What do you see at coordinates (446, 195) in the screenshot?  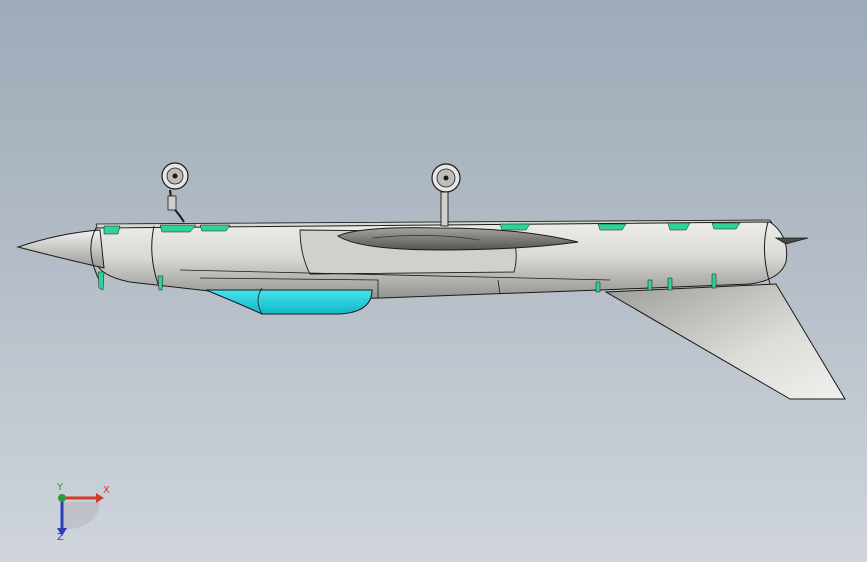 I see `main-gear` at bounding box center [446, 195].